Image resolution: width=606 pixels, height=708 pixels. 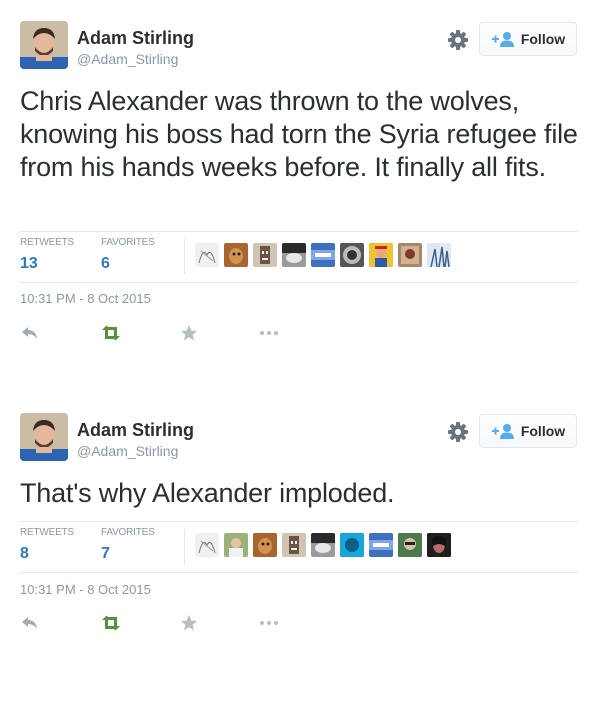 What do you see at coordinates (24, 553) in the screenshot?
I see `retweets-count: 8` at bounding box center [24, 553].